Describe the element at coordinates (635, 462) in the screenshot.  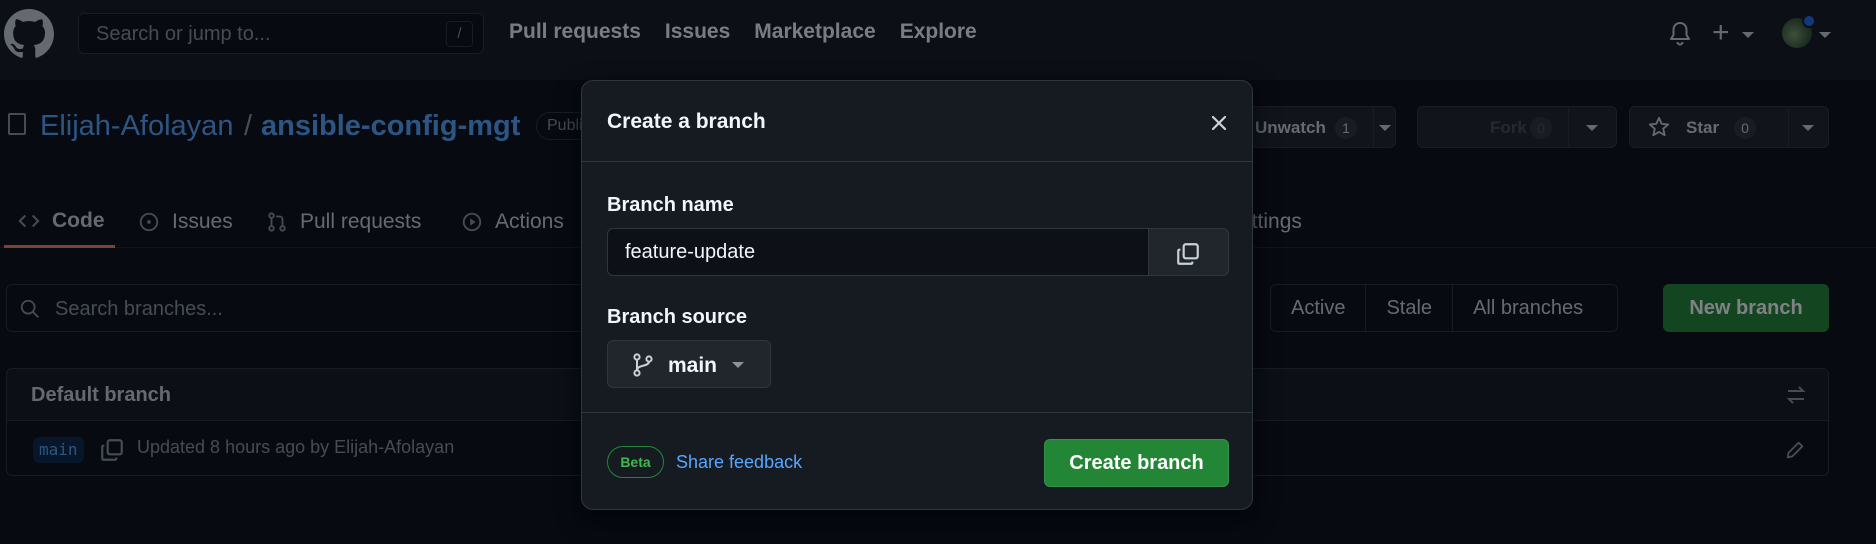
I see `beta-badge: Beta` at that location.